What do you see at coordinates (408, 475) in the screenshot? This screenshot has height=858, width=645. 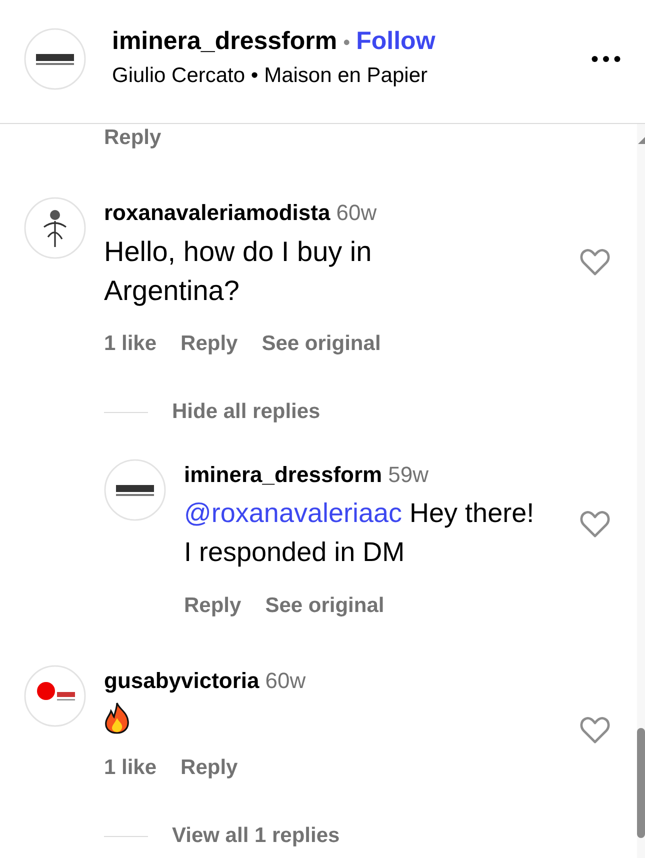 I see `timestamp: 59w` at bounding box center [408, 475].